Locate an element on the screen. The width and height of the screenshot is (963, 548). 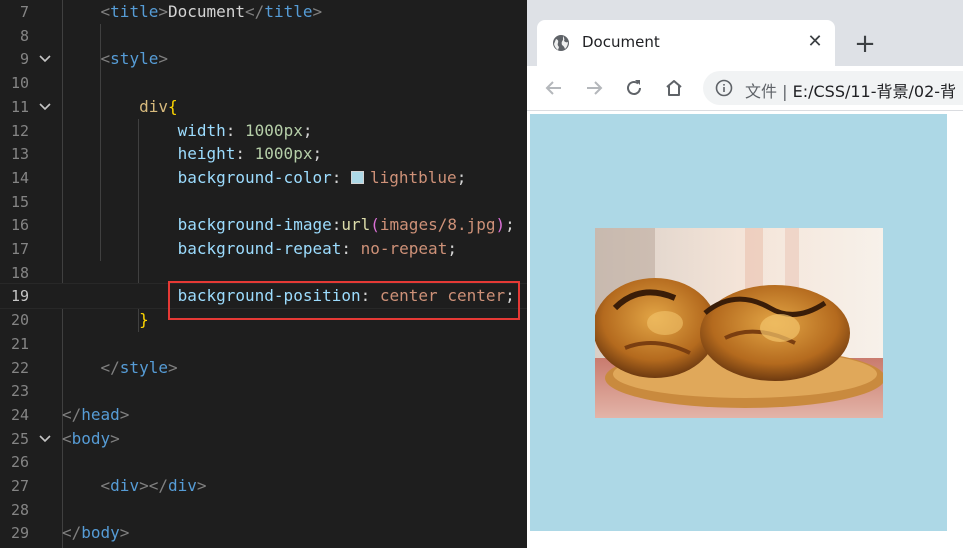
code-line-22: 22 </style> is located at coordinates (263, 368).